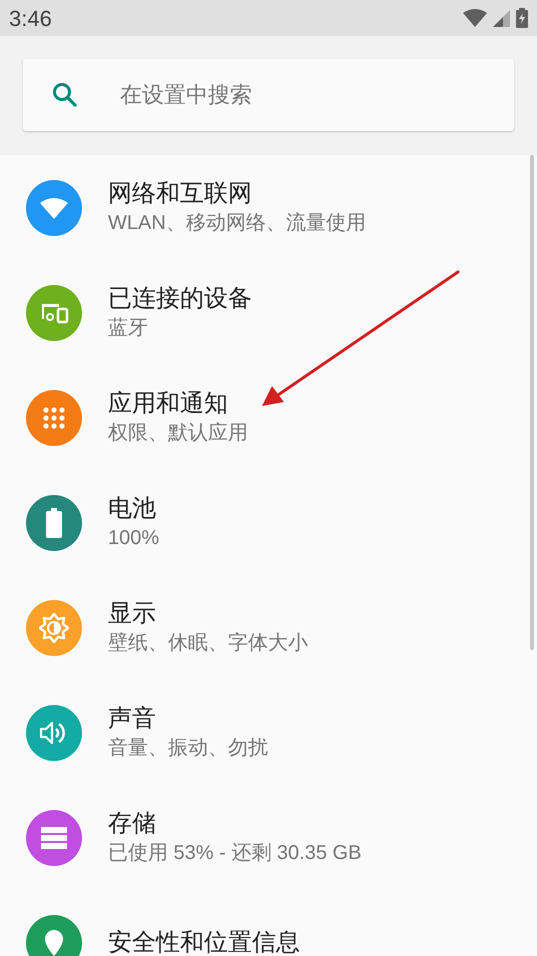  Describe the element at coordinates (132, 613) in the screenshot. I see `item-title: 显示` at that location.